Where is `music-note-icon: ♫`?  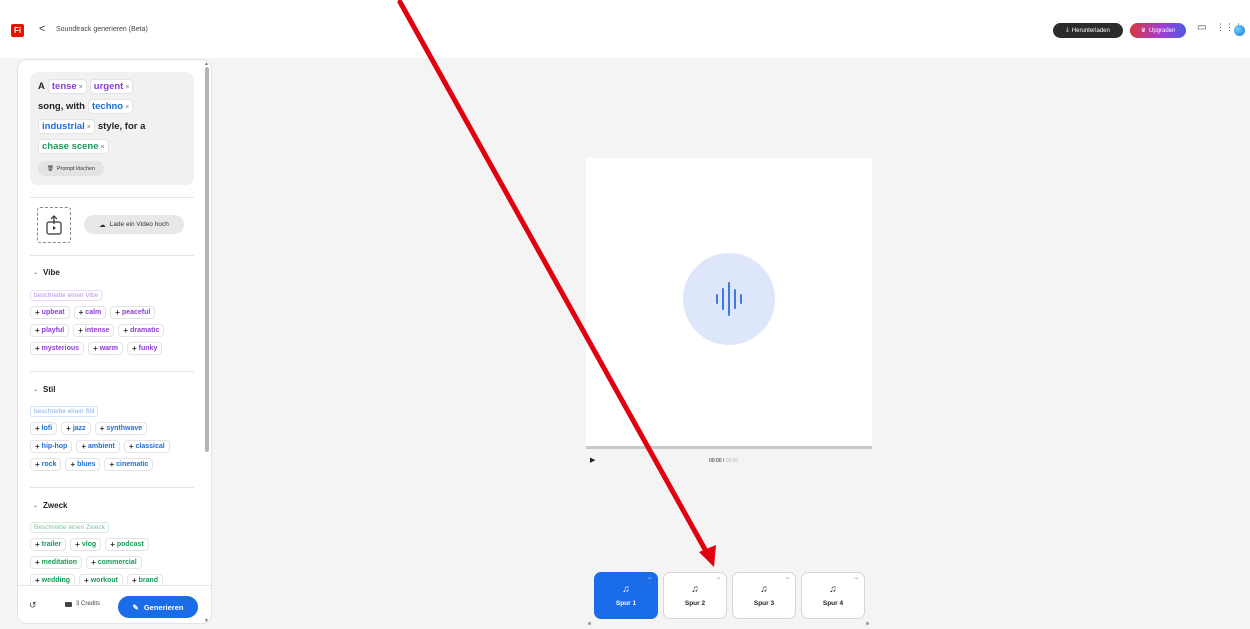 music-note-icon: ♫ is located at coordinates (695, 589).